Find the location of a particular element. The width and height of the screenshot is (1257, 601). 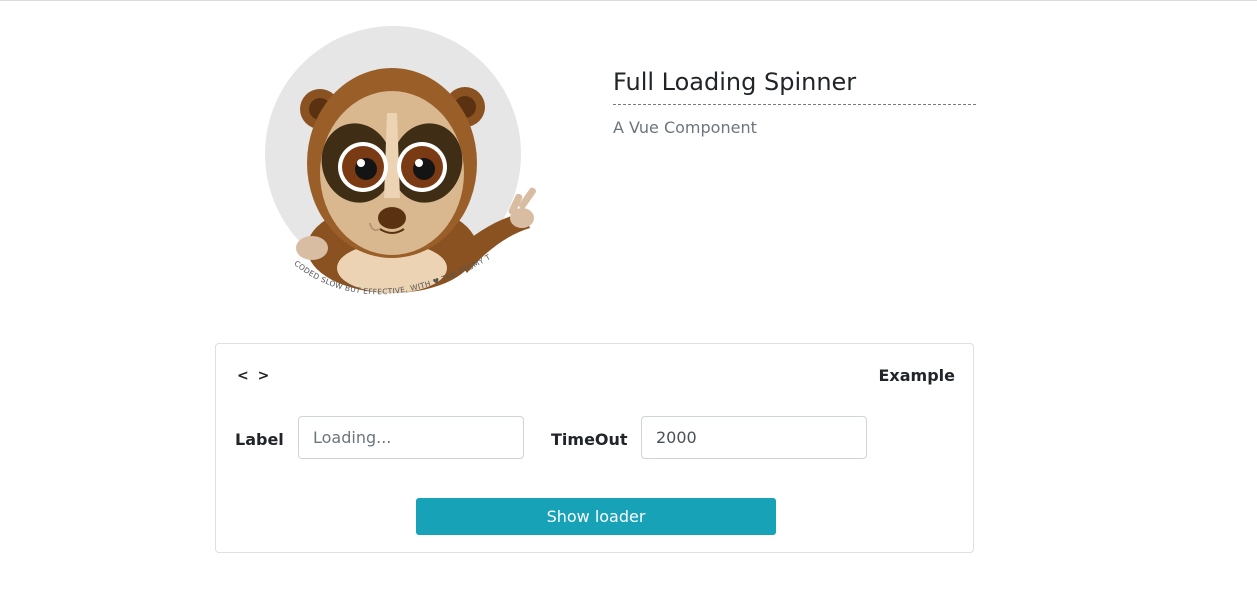

show-loader-button: Show loader is located at coordinates (596, 516).